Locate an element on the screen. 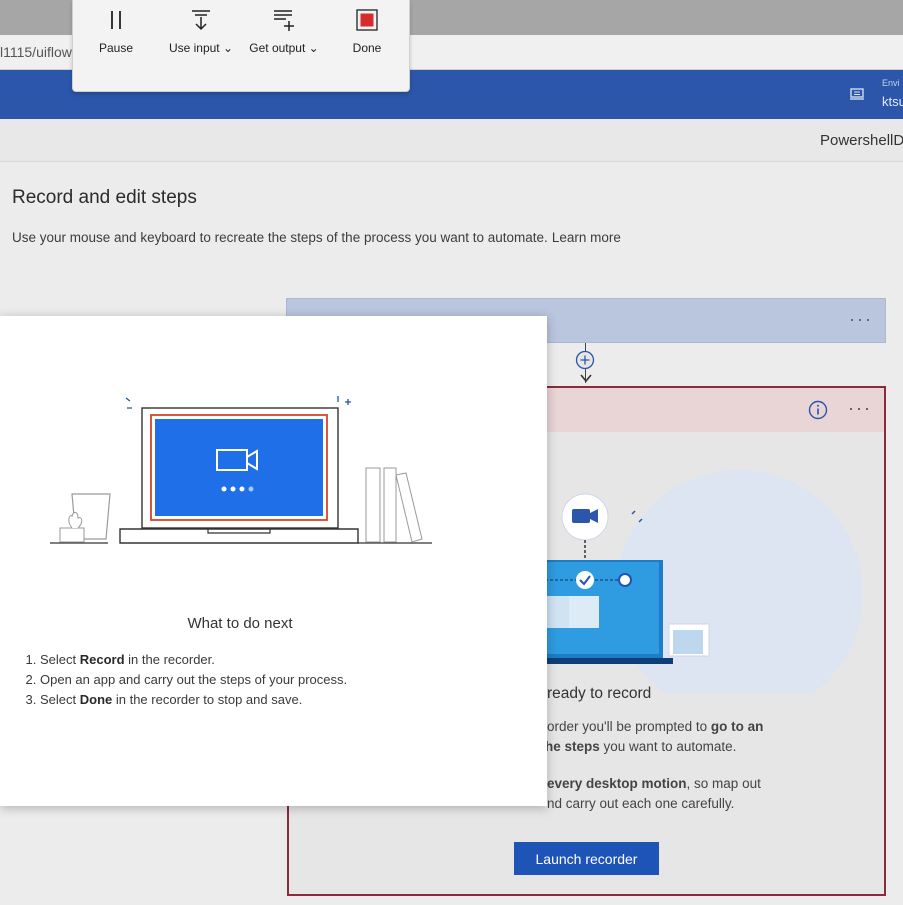  environment-name: ktsu is located at coordinates (892, 101).